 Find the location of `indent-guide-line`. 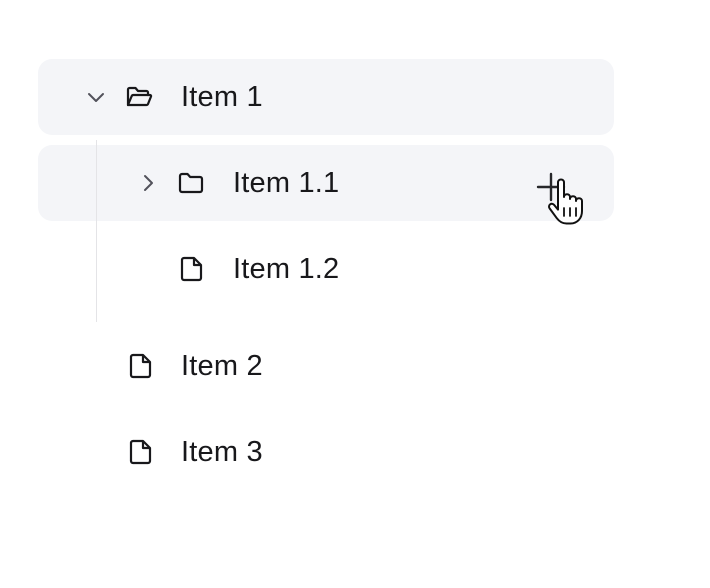

indent-guide-line is located at coordinates (96, 231).